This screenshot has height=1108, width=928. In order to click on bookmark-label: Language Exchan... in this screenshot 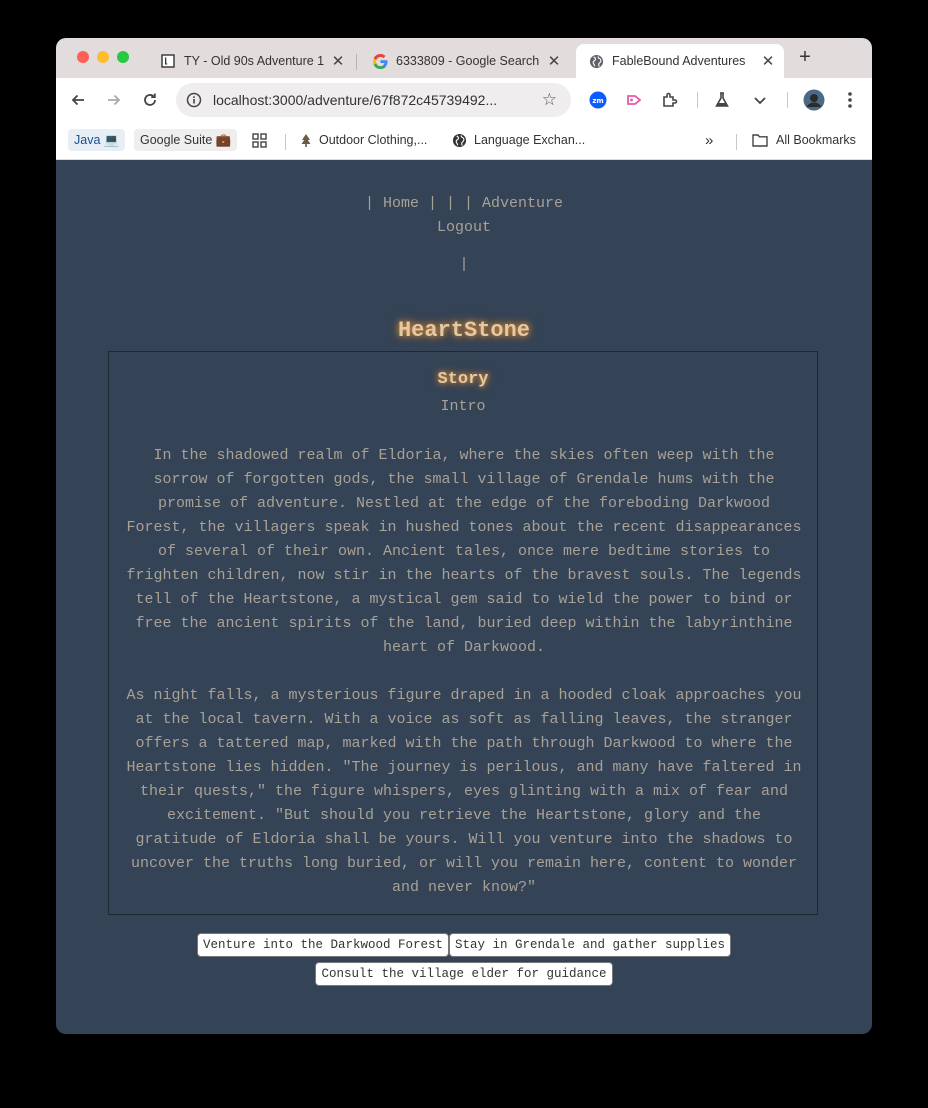, I will do `click(530, 140)`.